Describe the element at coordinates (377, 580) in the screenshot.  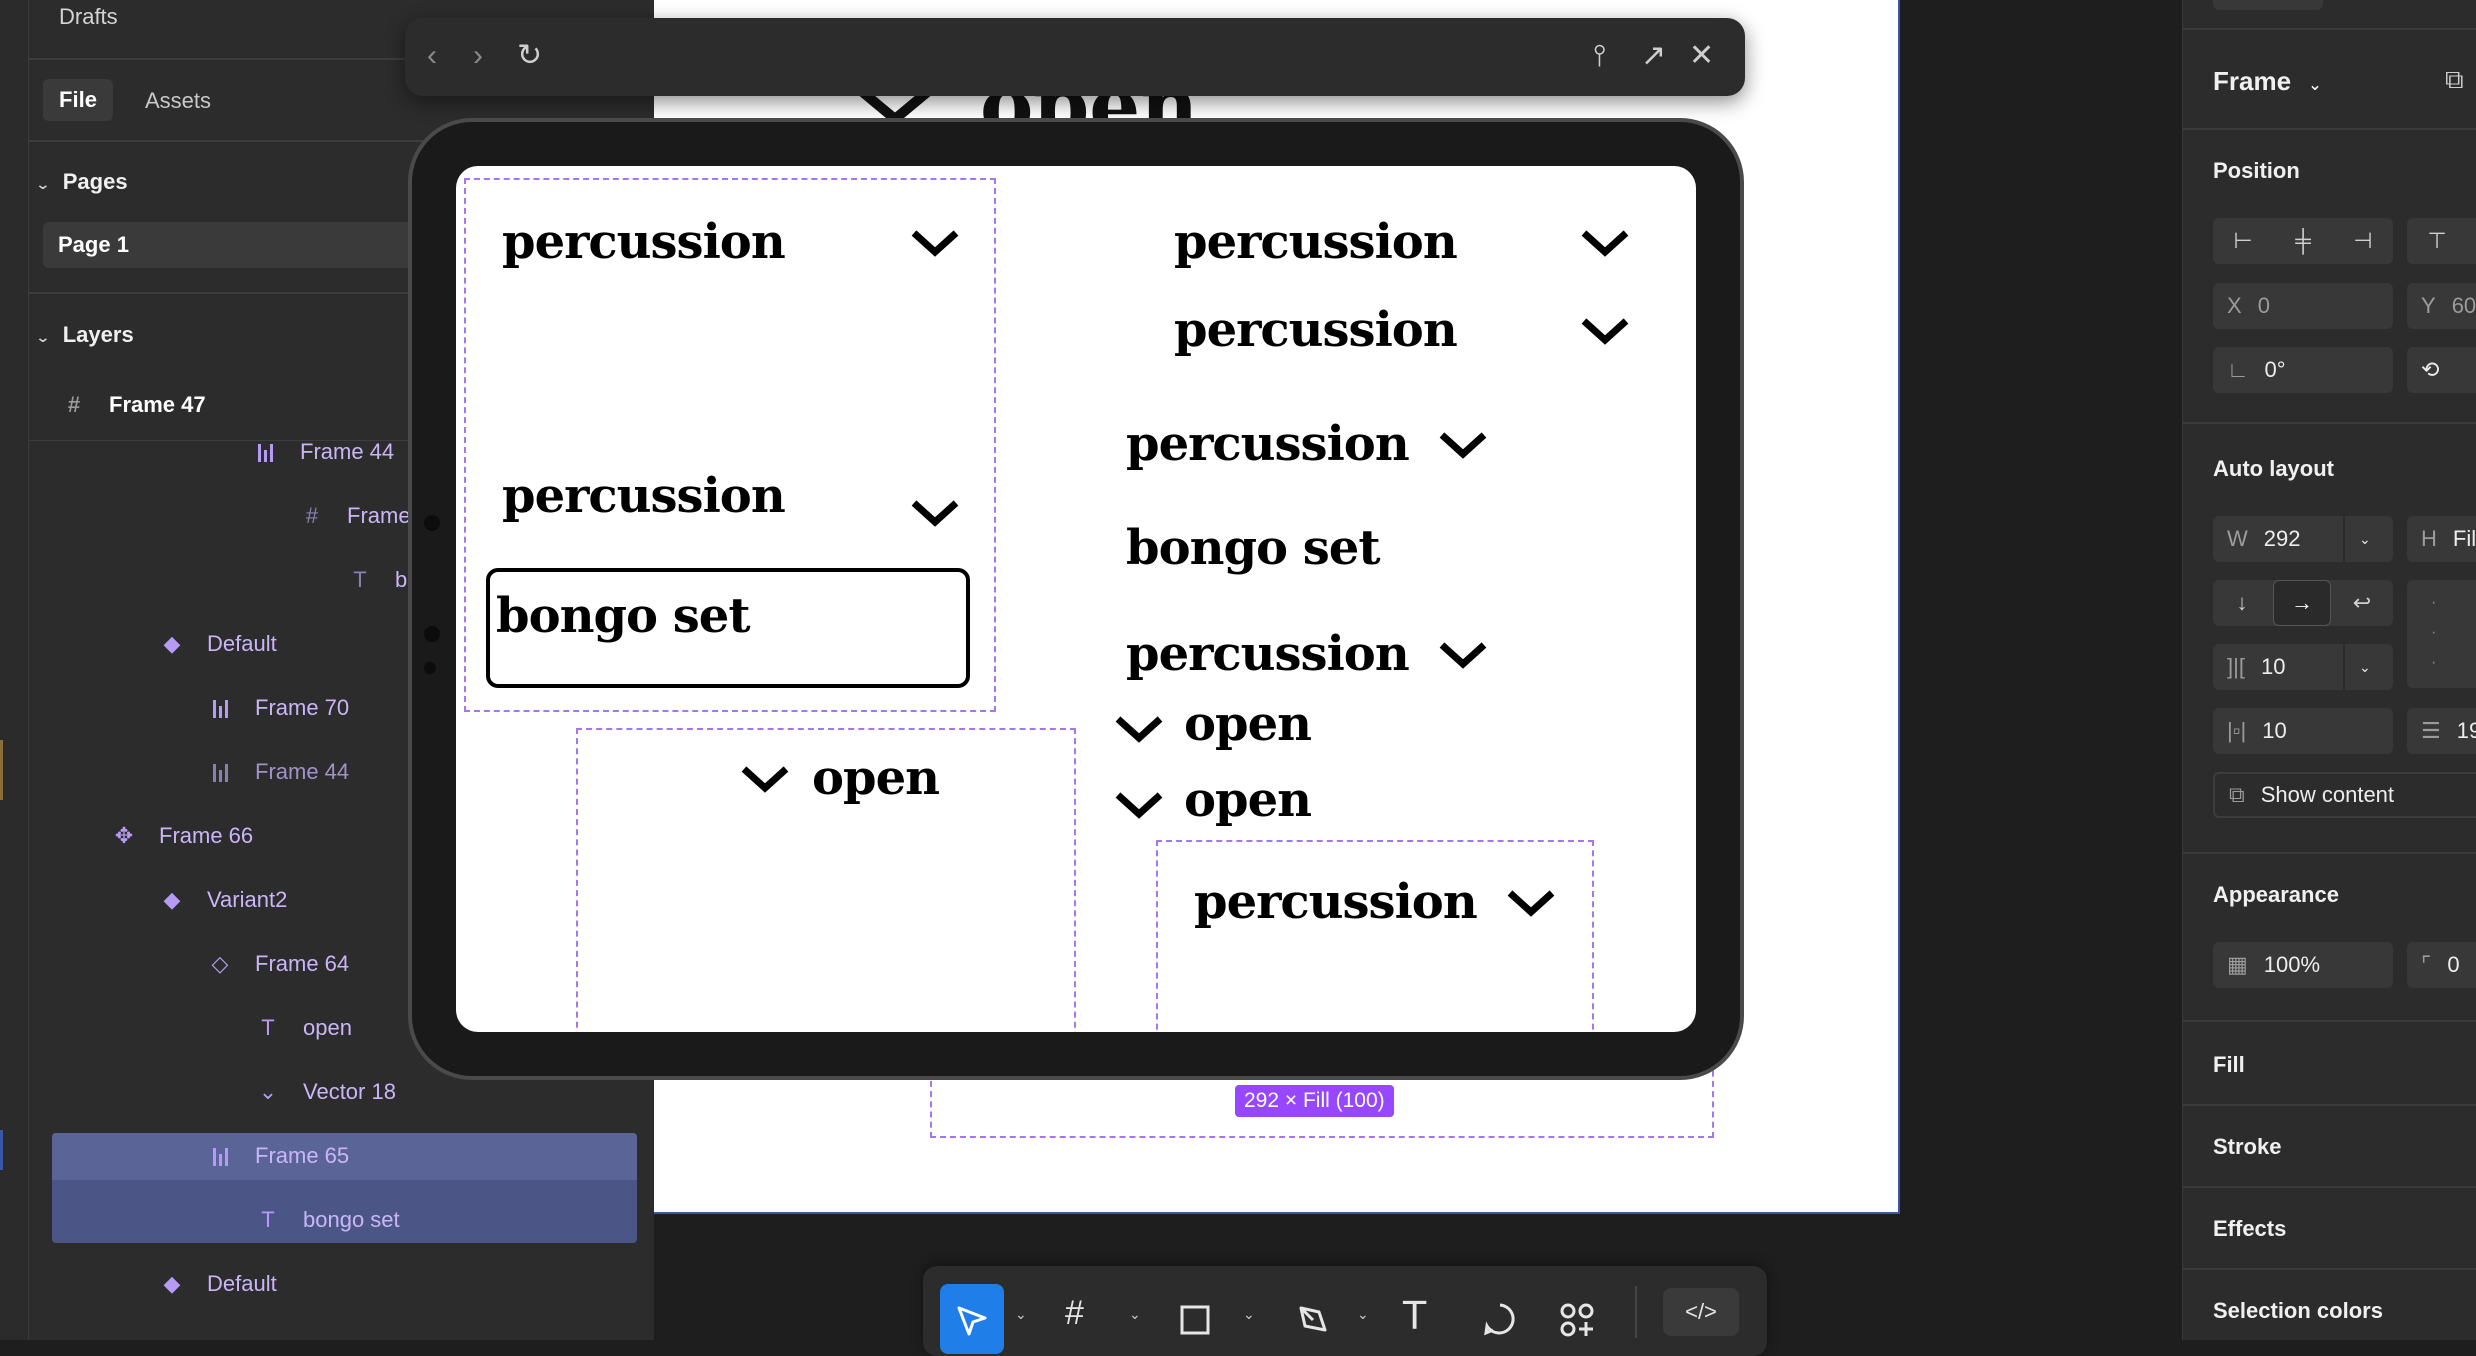
I see `layer-row: Tb` at that location.